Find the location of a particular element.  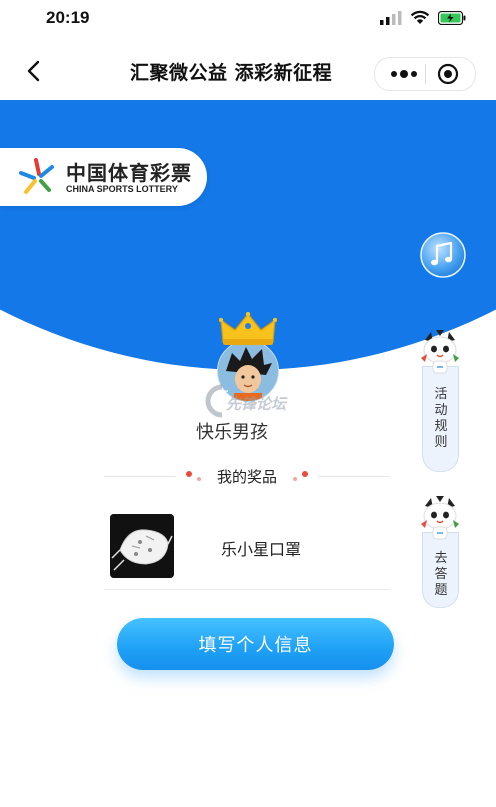

activity-rules-label: 活动规则 is located at coordinates (441, 418).